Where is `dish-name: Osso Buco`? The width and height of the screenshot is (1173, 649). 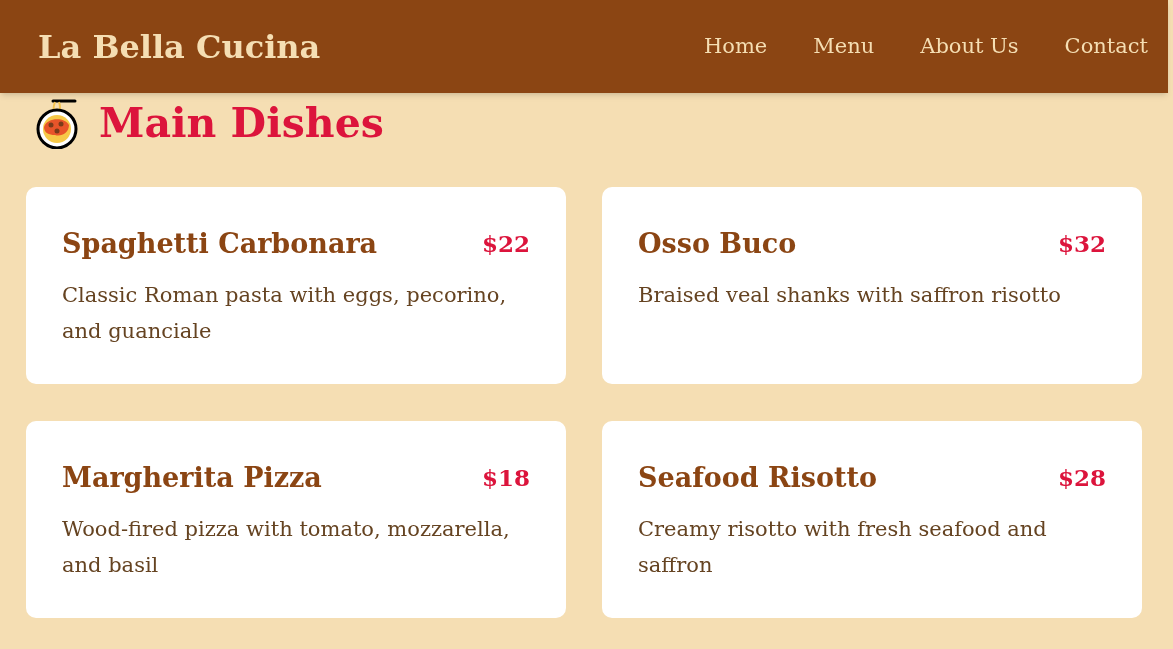
dish-name: Osso Buco is located at coordinates (717, 244).